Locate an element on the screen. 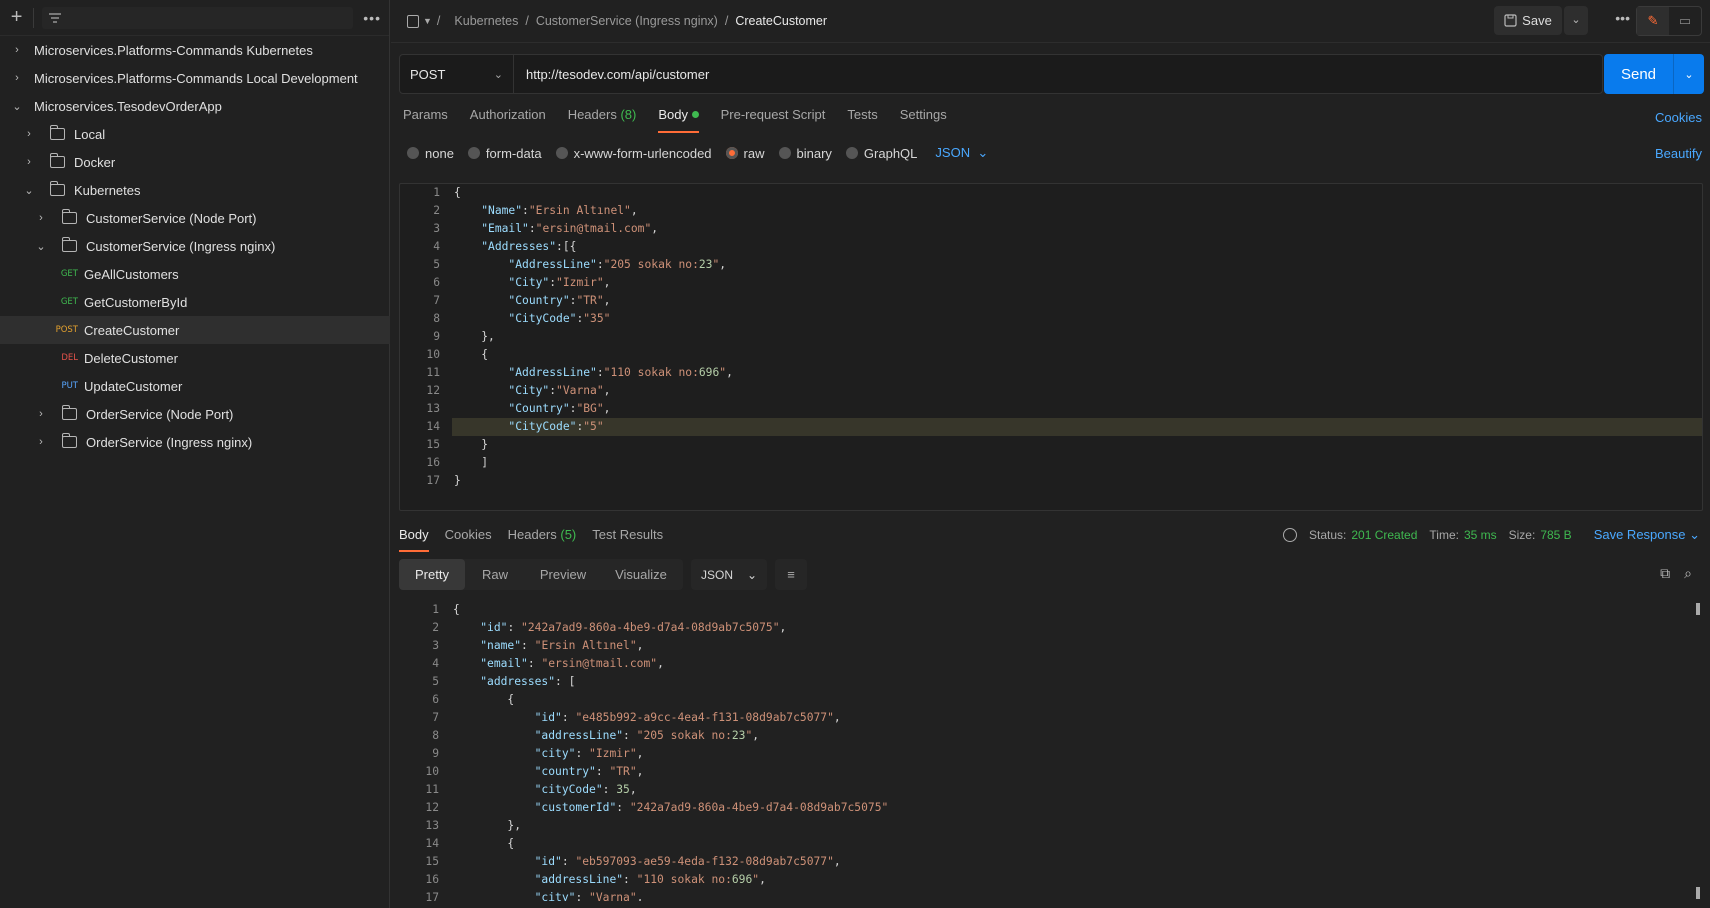 The height and width of the screenshot is (908, 1710). line-number: 7 is located at coordinates (435, 717).